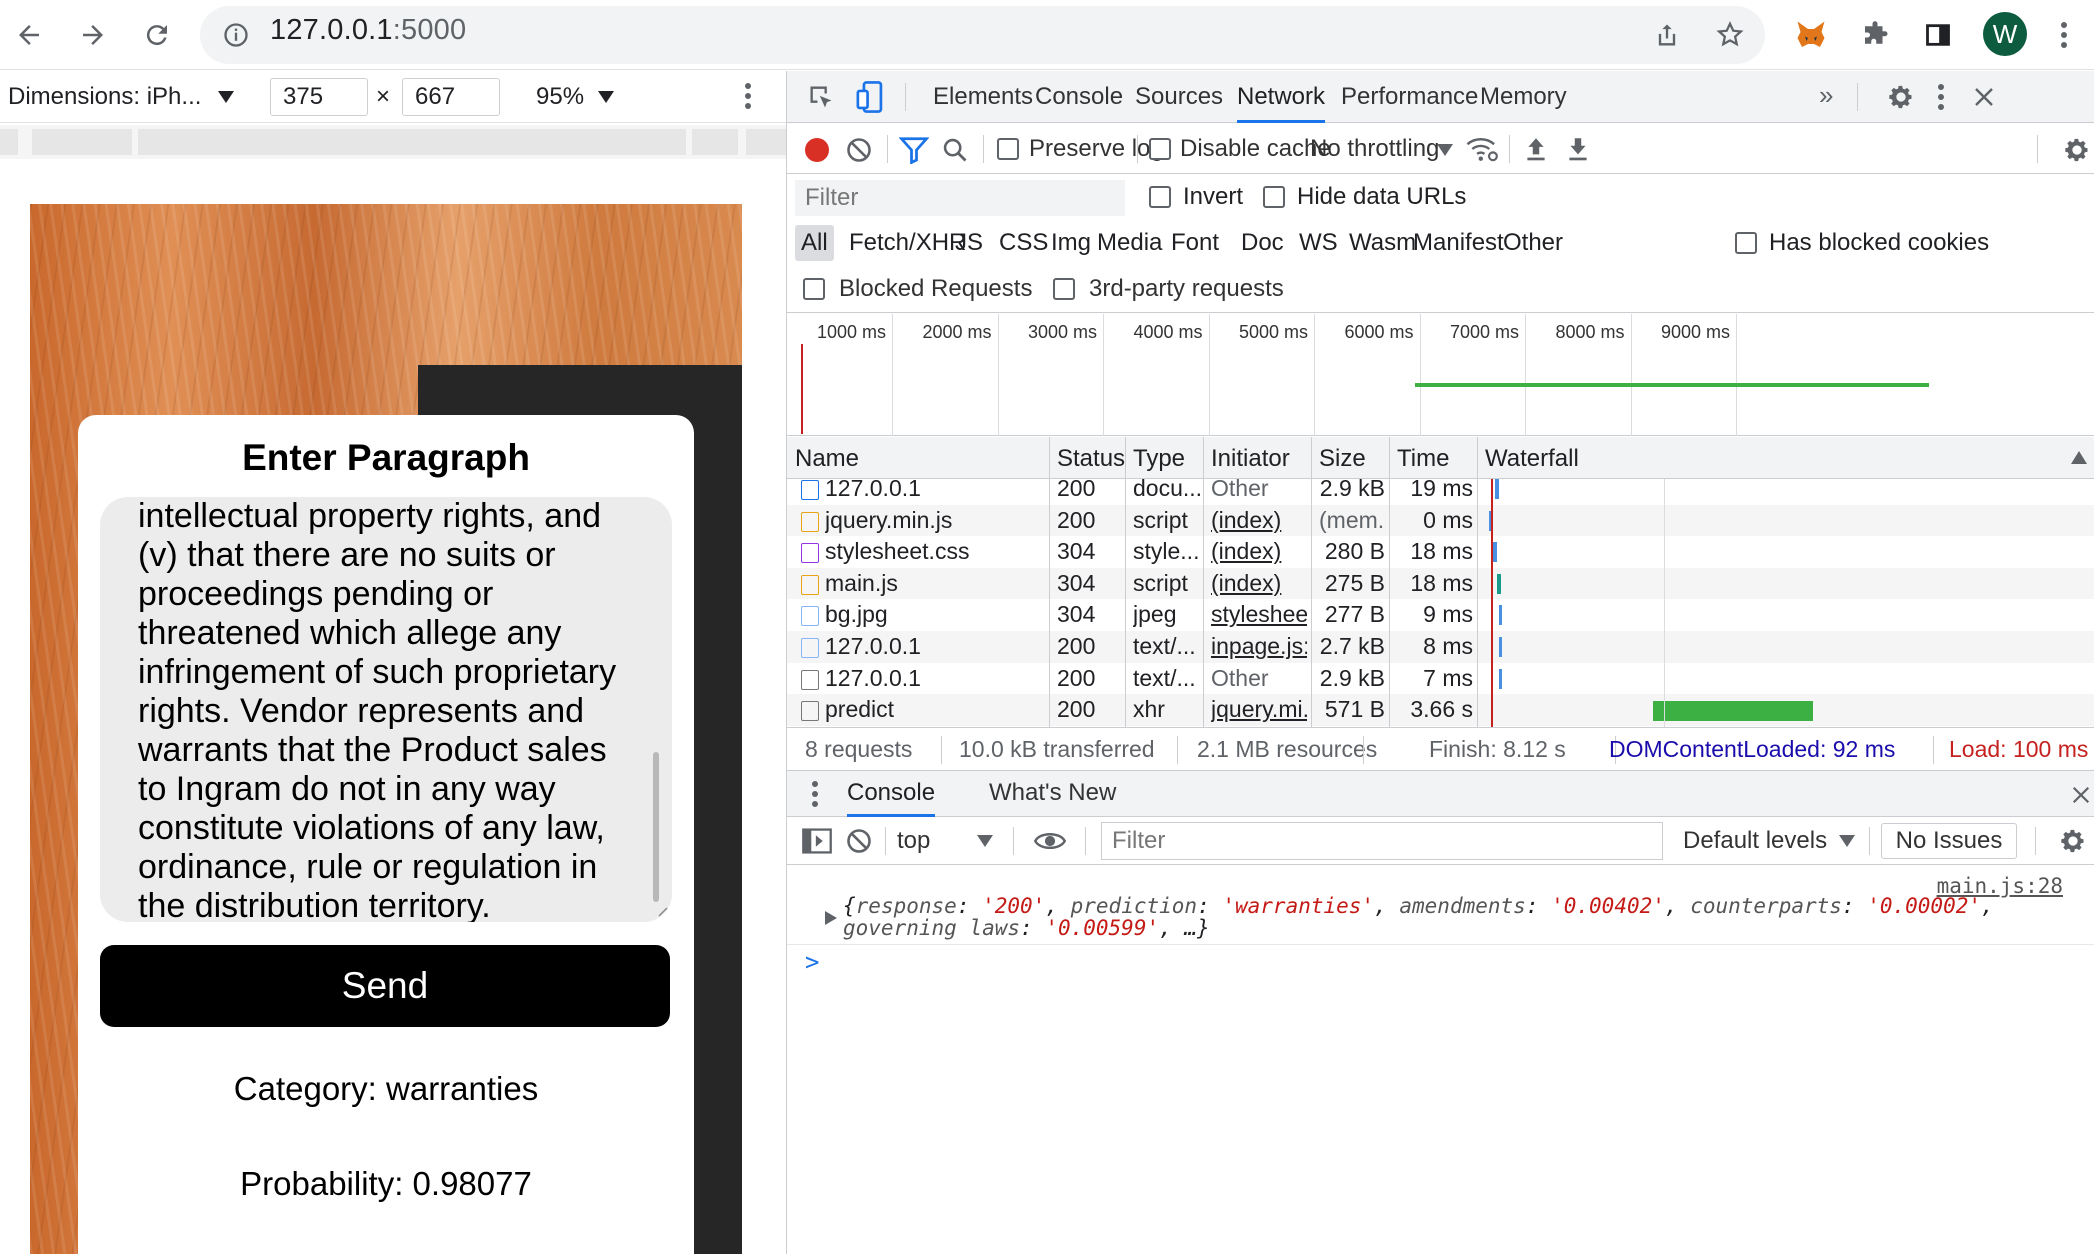 Image resolution: width=2094 pixels, height=1254 pixels. I want to click on search-icon, so click(955, 150).